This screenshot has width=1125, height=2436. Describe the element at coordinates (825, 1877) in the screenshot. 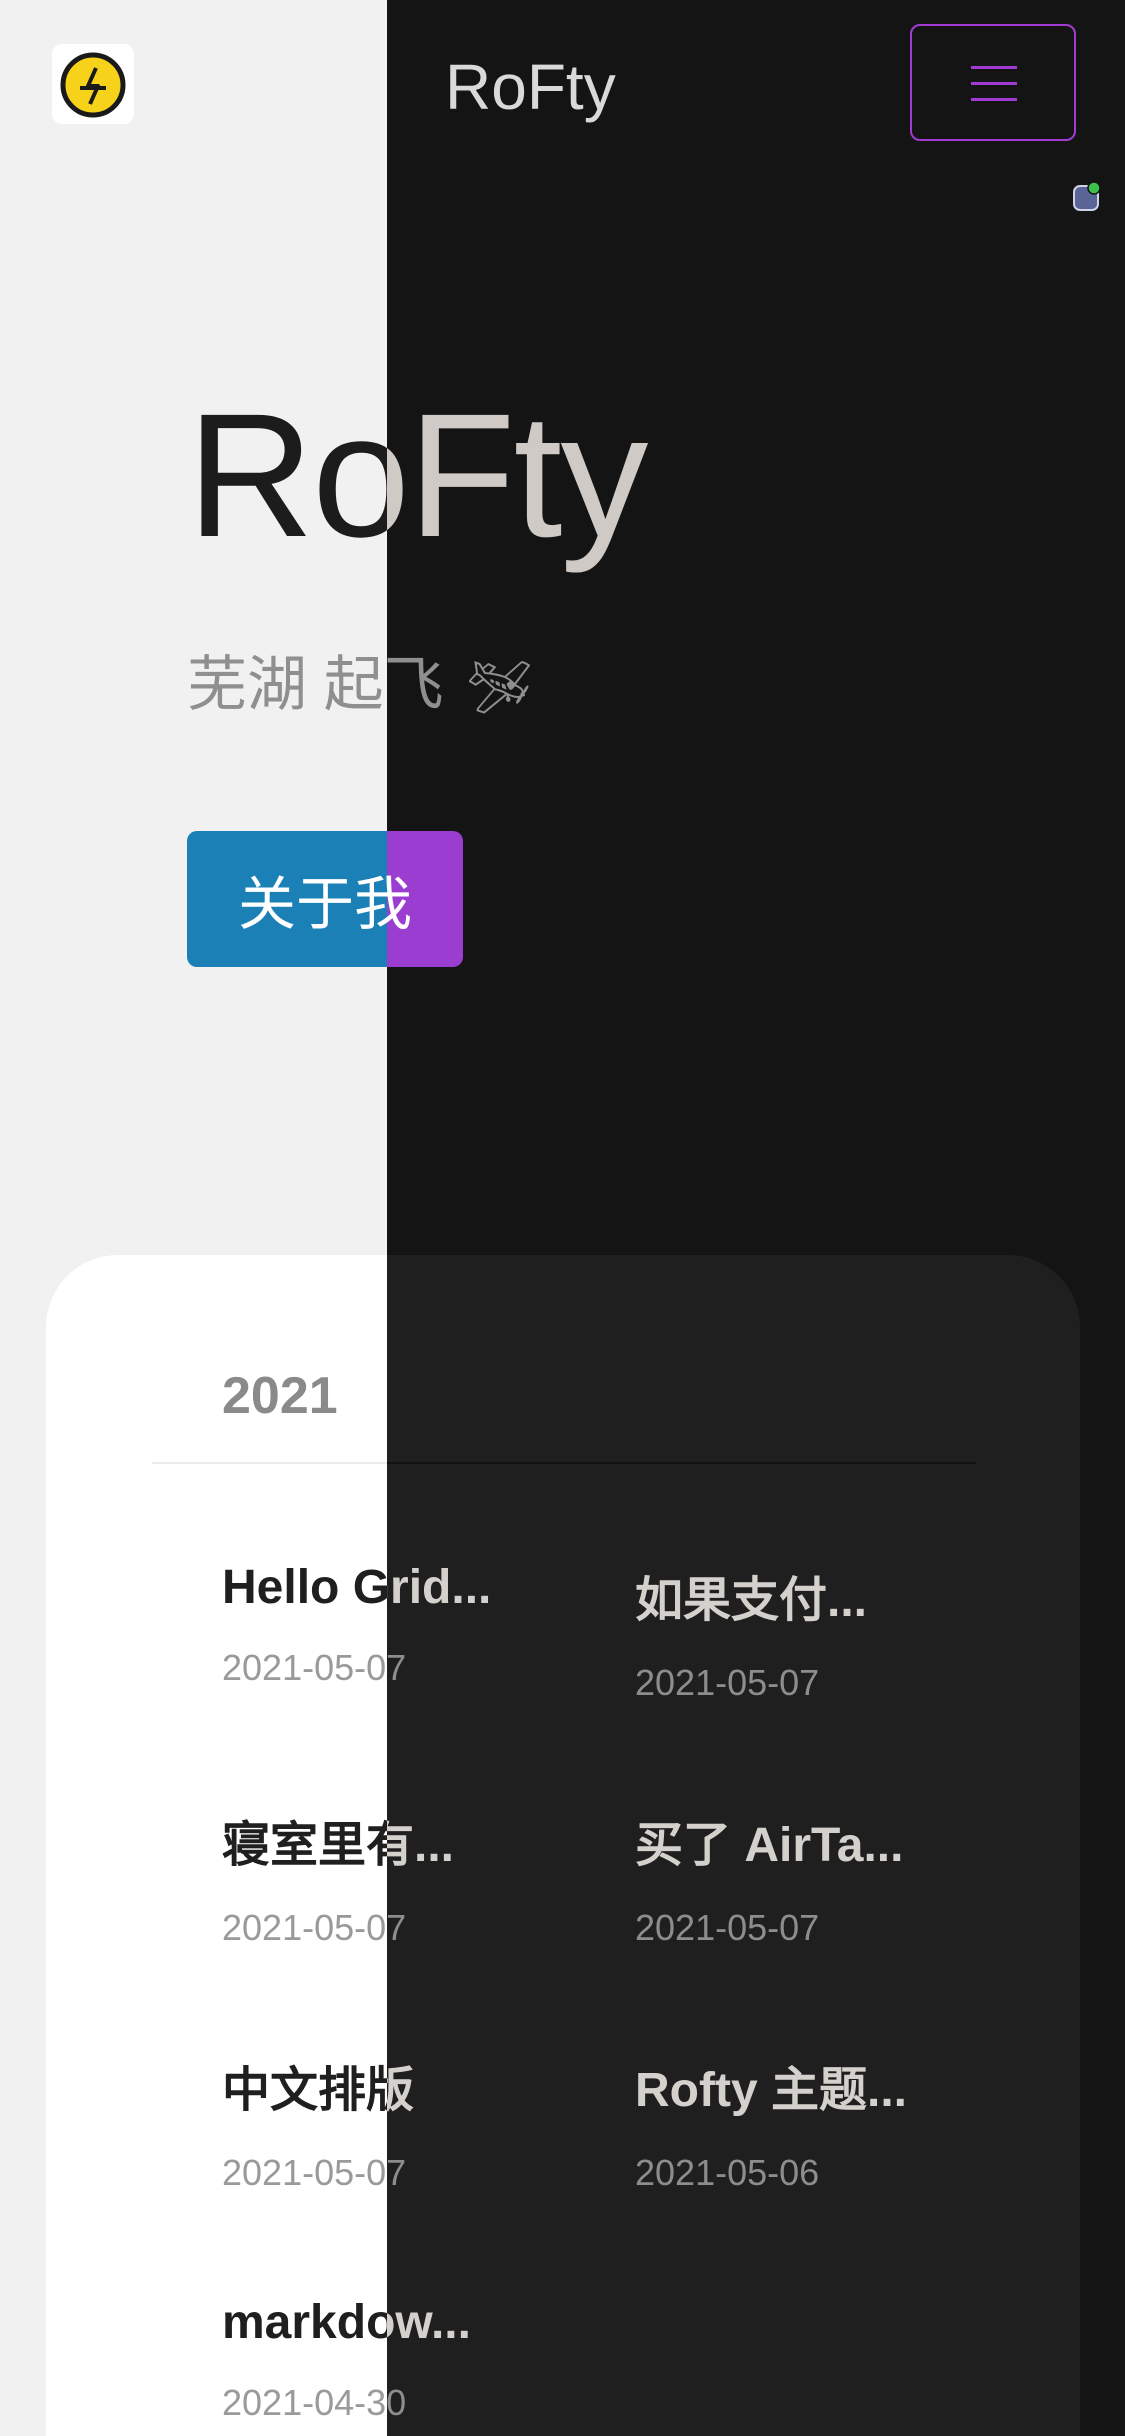

I see `post-item: 买了 AirTa... 2021-05-07` at that location.